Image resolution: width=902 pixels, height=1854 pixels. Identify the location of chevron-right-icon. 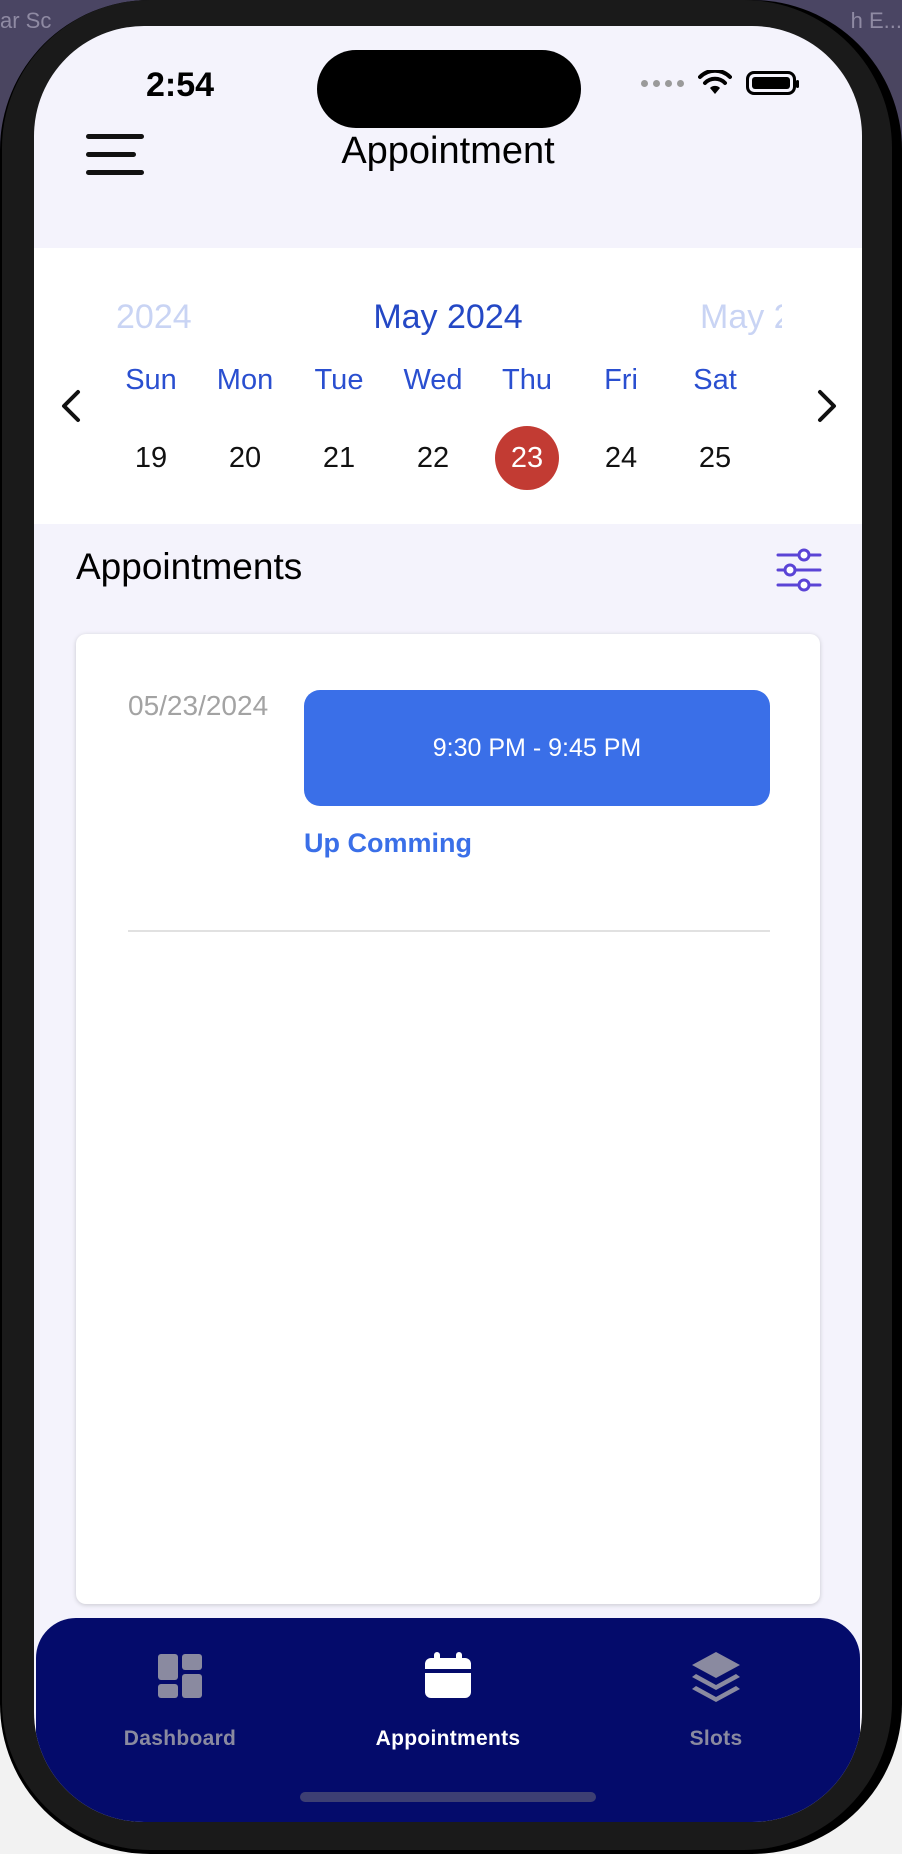
(827, 406).